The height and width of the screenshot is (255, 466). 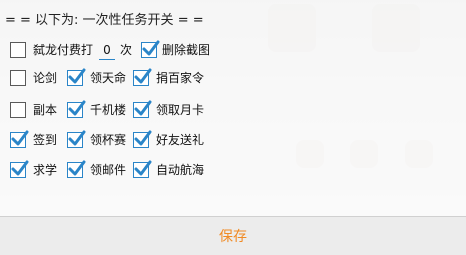 I want to click on checkbox-auto-sail, so click(x=142, y=169).